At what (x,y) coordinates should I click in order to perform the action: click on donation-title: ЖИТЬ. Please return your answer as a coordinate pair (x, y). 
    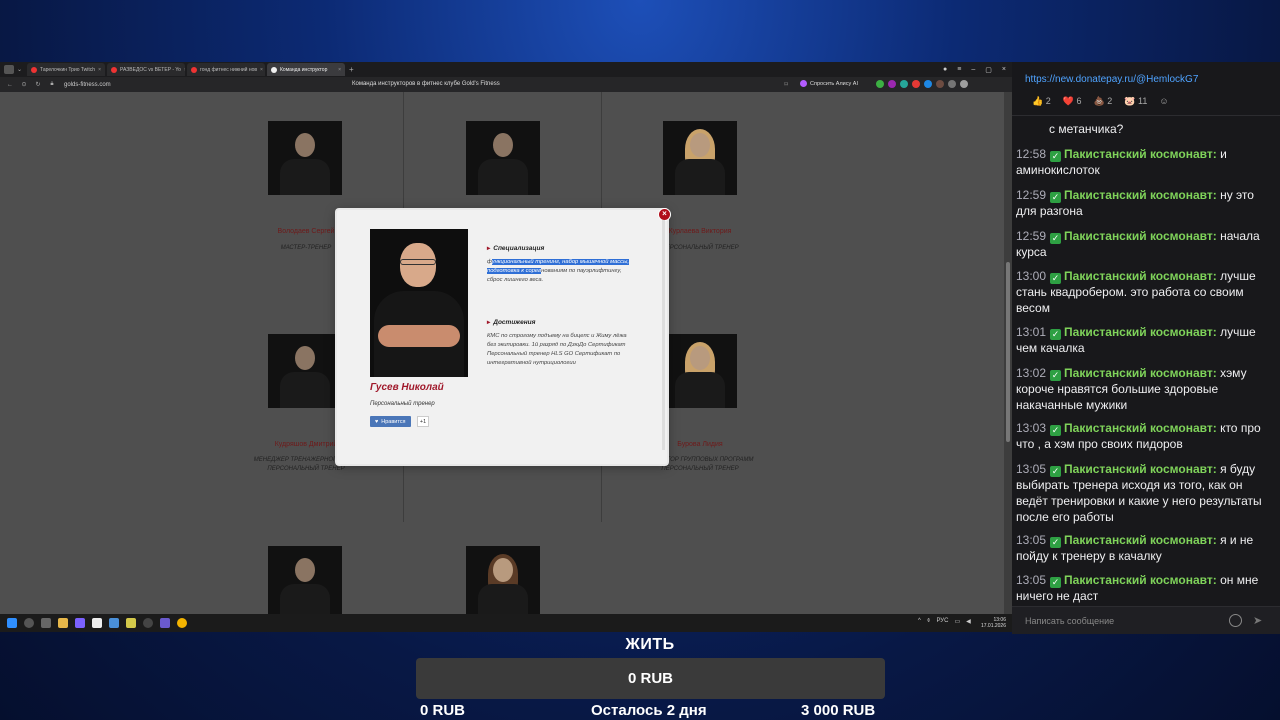
    Looking at the image, I should click on (650, 644).